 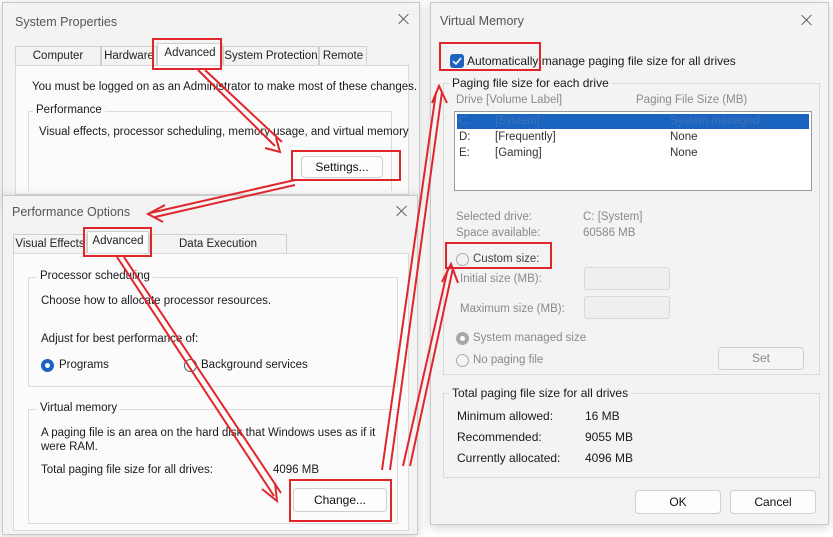 What do you see at coordinates (540, 393) in the screenshot?
I see `total-group-label: Total paging file size for all drives` at bounding box center [540, 393].